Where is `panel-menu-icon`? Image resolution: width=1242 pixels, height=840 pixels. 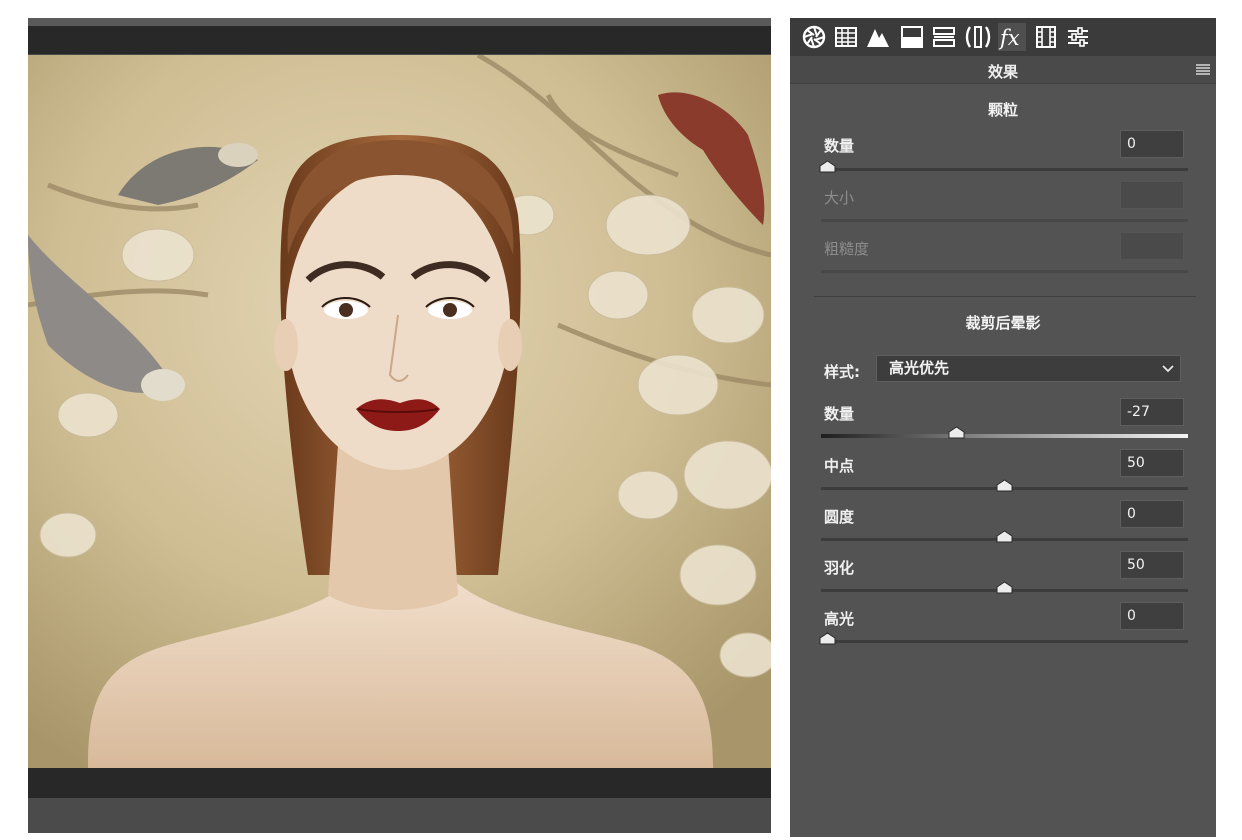
panel-menu-icon is located at coordinates (1203, 69).